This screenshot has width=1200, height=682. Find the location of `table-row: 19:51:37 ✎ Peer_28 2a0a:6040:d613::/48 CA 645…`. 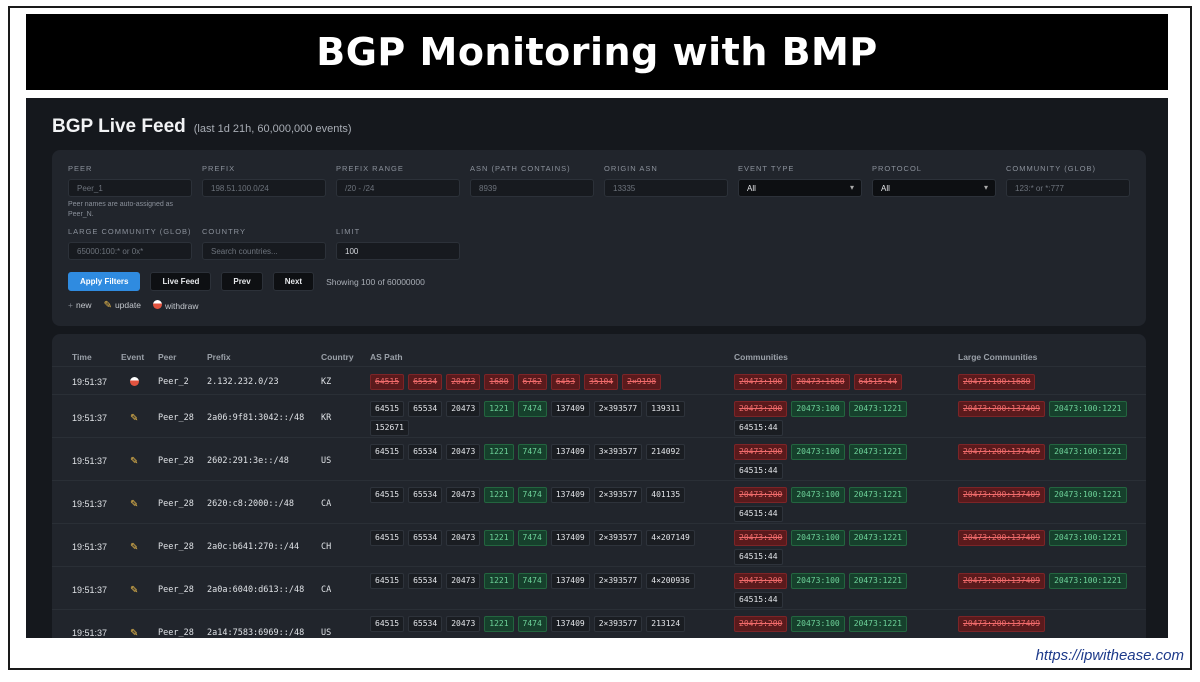

table-row: 19:51:37 ✎ Peer_28 2a0a:6040:d613::/48 CA 645… is located at coordinates (599, 587).